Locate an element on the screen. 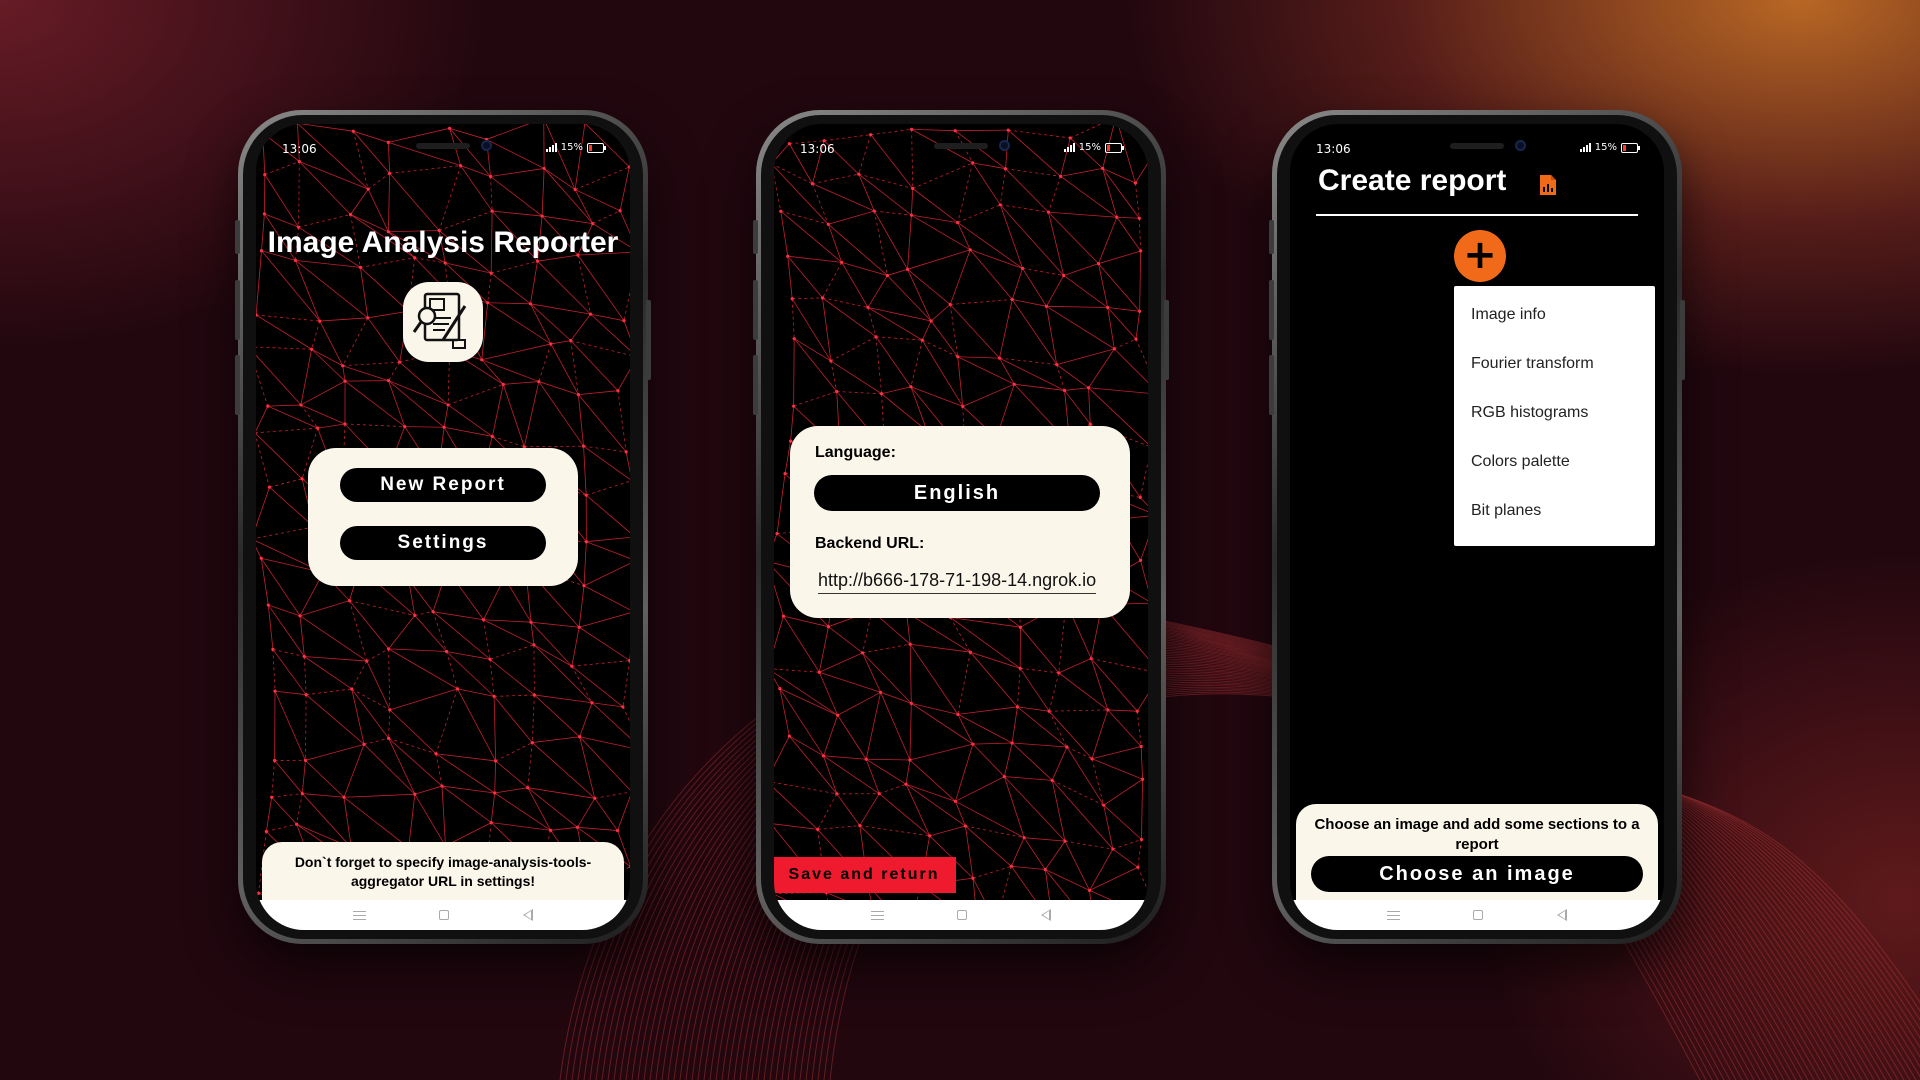  menu-item-bit-planes: Bit planes is located at coordinates (1506, 511).